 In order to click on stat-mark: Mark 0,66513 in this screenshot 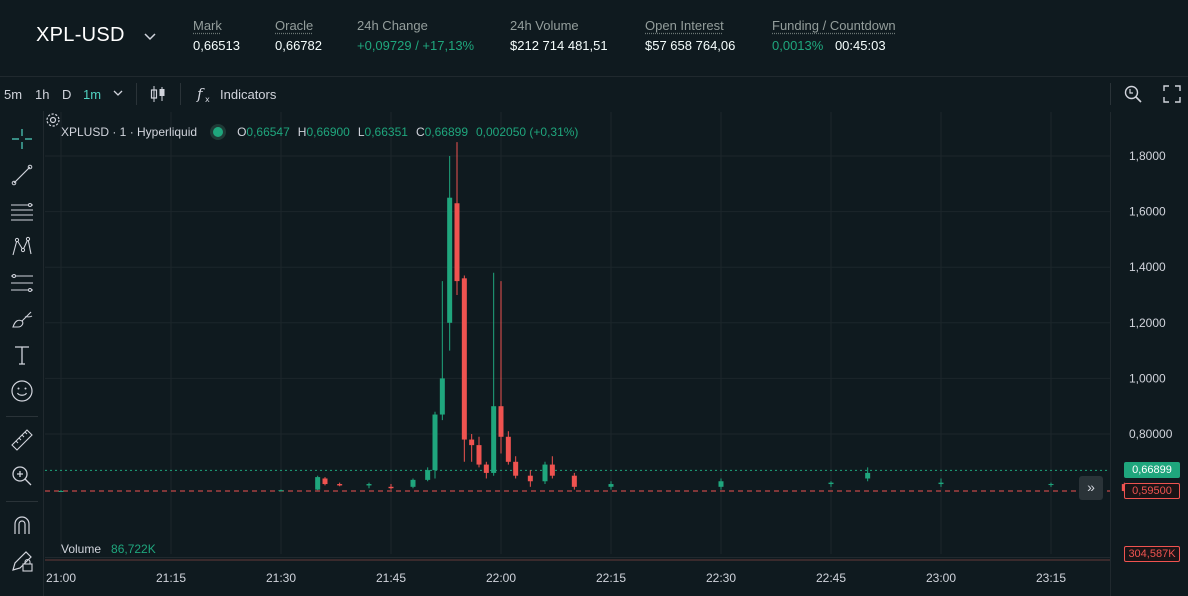, I will do `click(216, 35)`.